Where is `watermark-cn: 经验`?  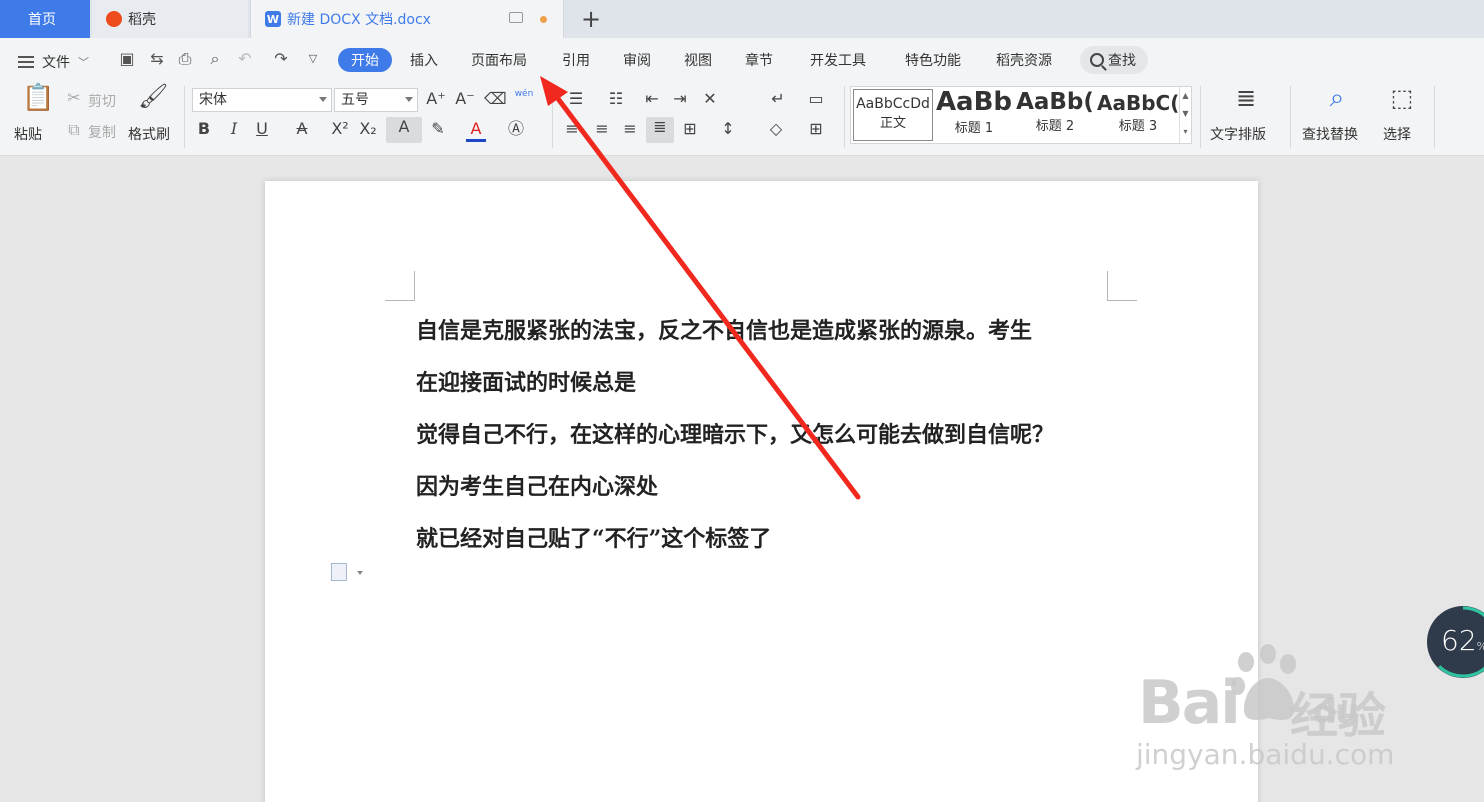 watermark-cn: 经验 is located at coordinates (1338, 716).